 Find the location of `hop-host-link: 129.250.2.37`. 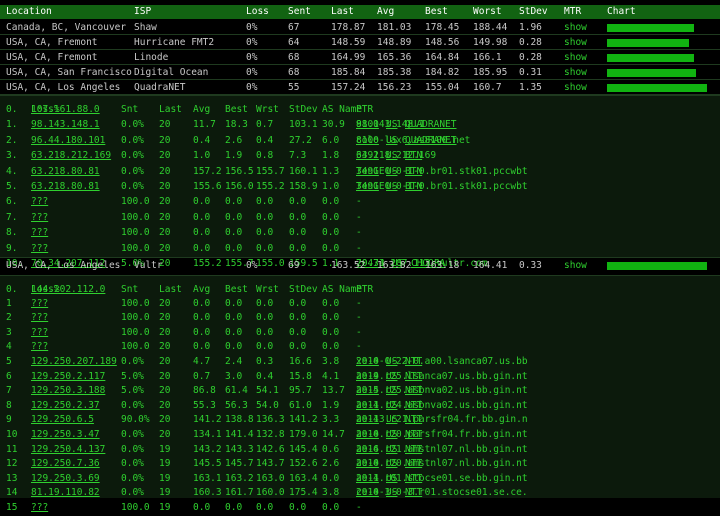

hop-host-link: 129.250.2.37 is located at coordinates (65, 406).